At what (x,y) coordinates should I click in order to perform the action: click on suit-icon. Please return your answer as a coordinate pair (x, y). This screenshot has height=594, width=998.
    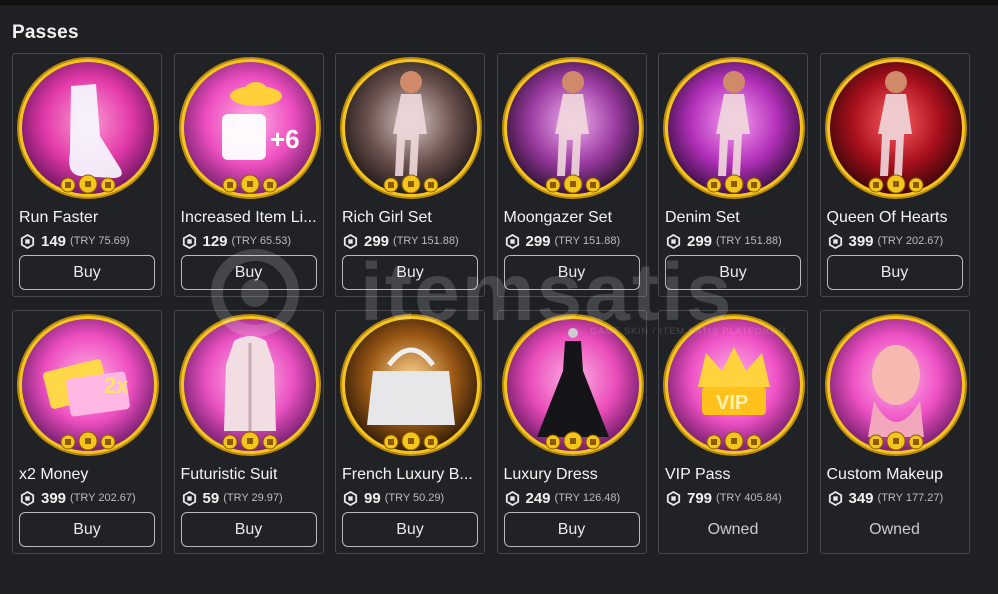
    Looking at the image, I should click on (249, 385).